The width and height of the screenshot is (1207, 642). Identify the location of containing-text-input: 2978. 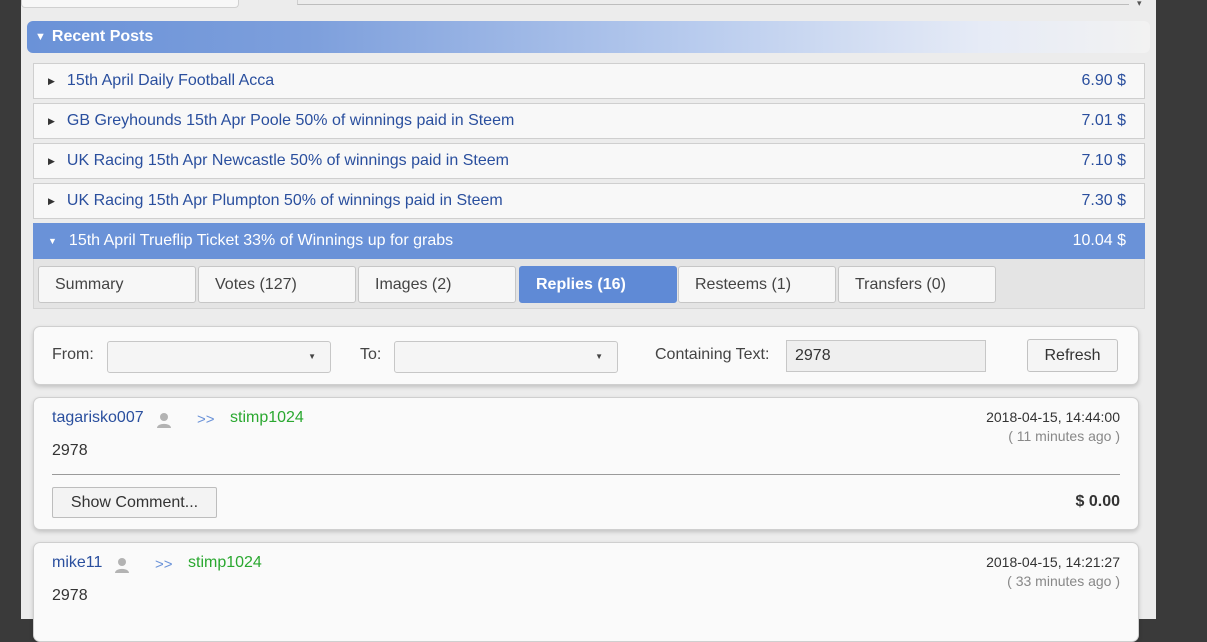
(886, 356).